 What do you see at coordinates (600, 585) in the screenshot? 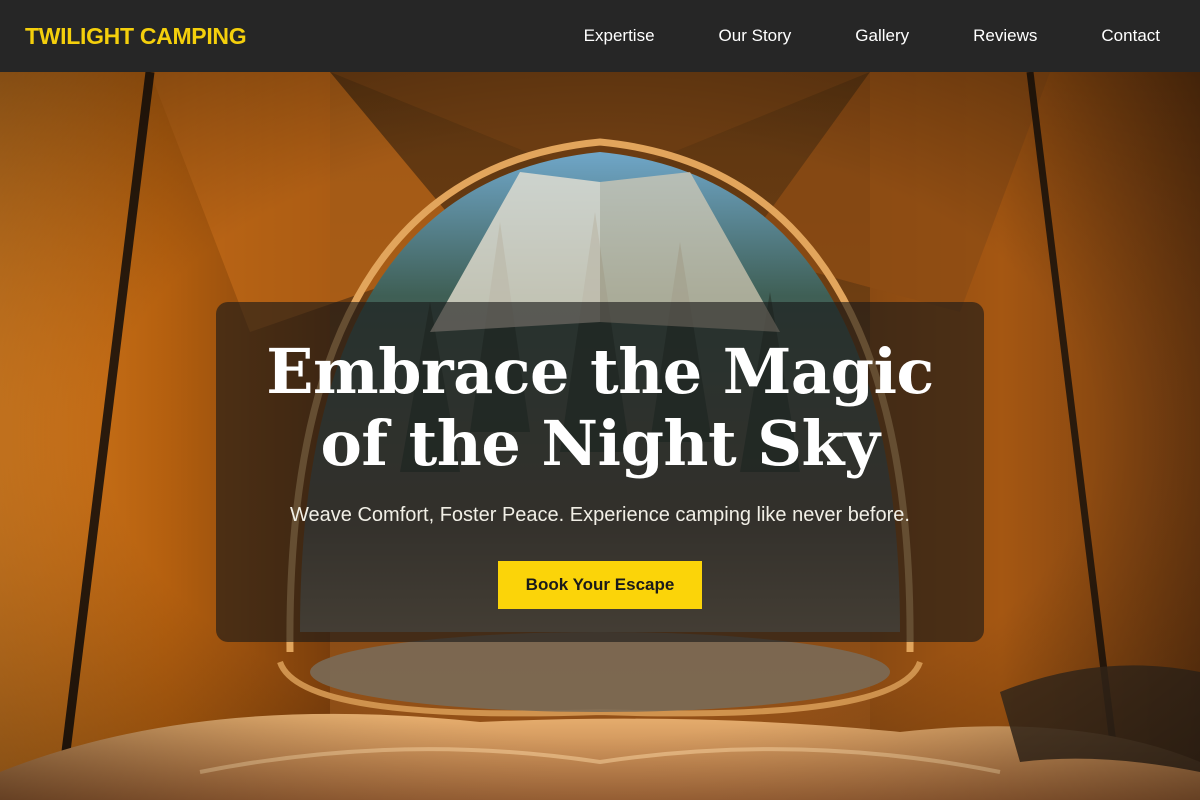
I see `book-escape-button: Book Your Escape` at bounding box center [600, 585].